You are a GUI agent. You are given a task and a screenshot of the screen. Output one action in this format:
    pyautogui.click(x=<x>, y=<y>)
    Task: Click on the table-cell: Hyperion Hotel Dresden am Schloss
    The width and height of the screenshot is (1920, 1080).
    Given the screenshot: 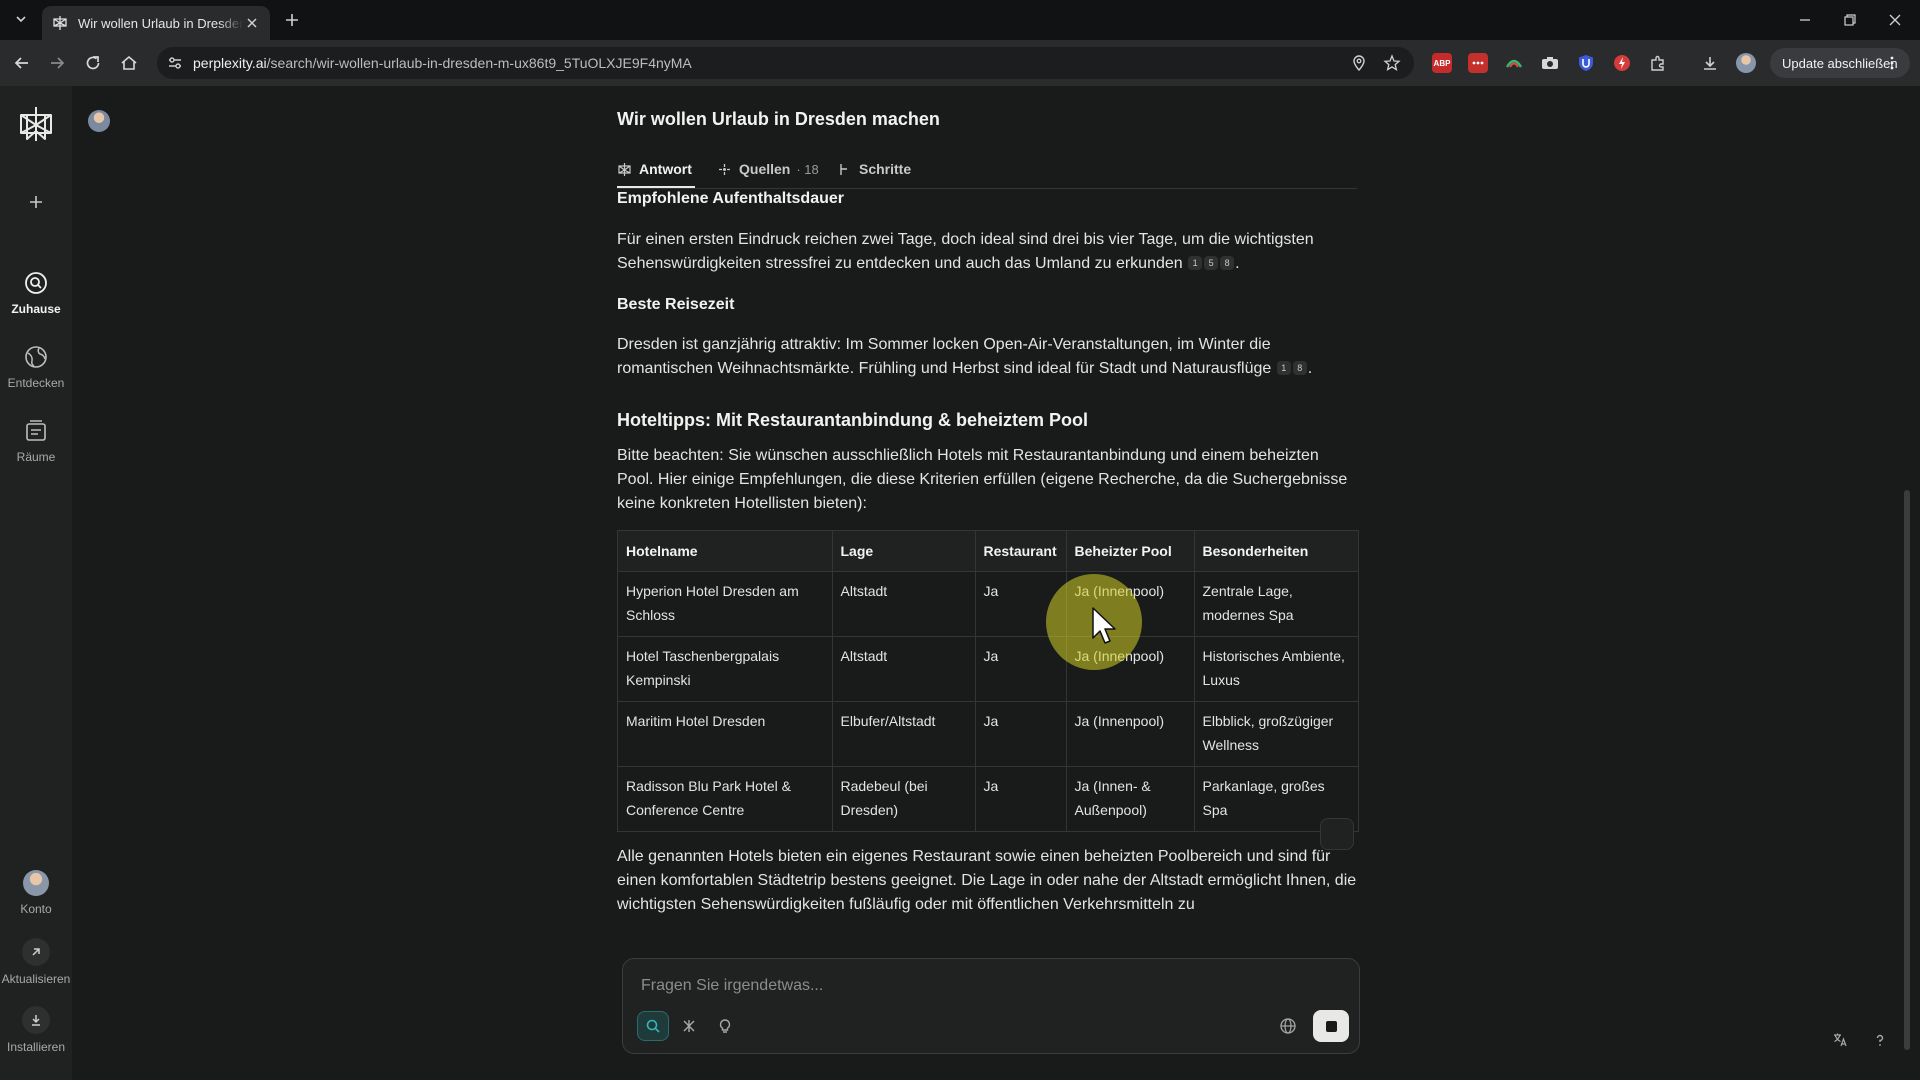 What is the action you would take?
    pyautogui.click(x=725, y=604)
    